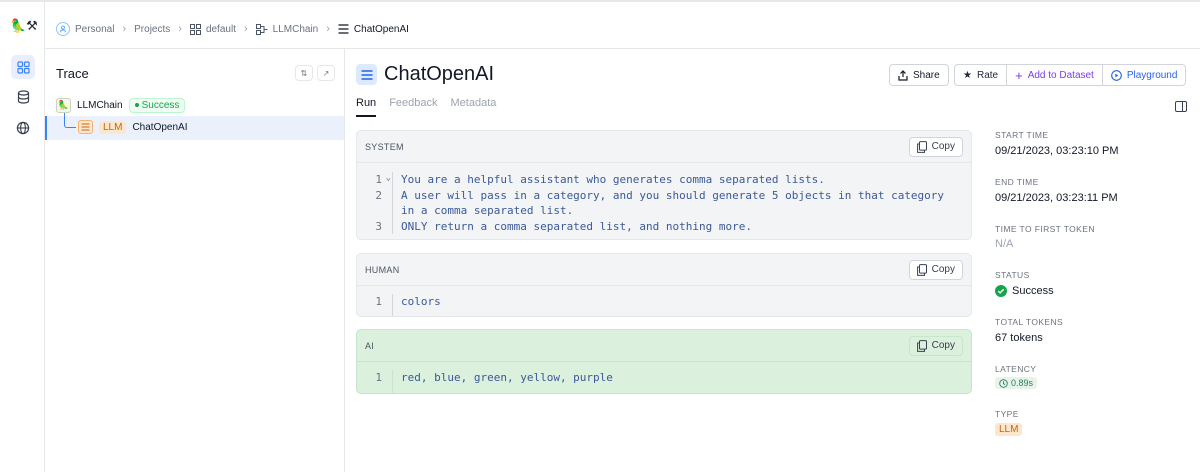 Image resolution: width=1200 pixels, height=472 pixels. What do you see at coordinates (344, 260) in the screenshot?
I see `panel-divider` at bounding box center [344, 260].